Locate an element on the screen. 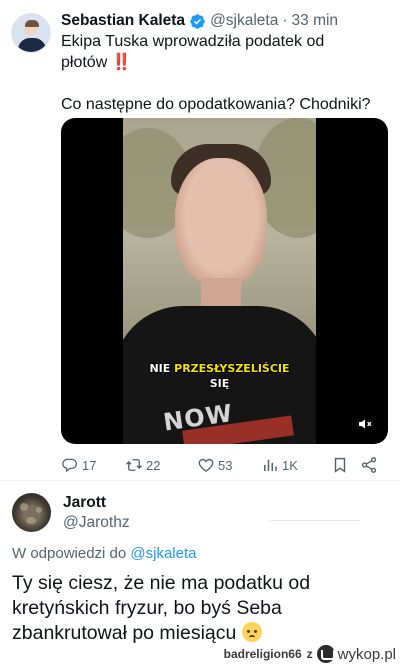  reply-author-name: Jarott is located at coordinates (84, 503).